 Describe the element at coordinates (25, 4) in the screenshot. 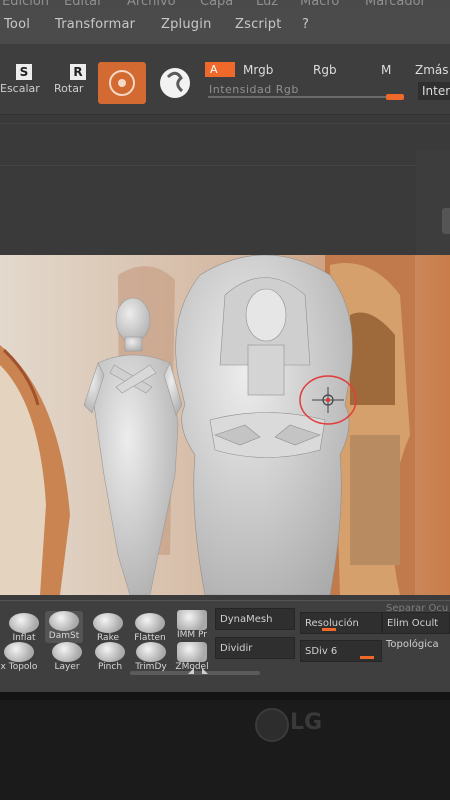

I see `menu-item-edicion: Edición` at that location.